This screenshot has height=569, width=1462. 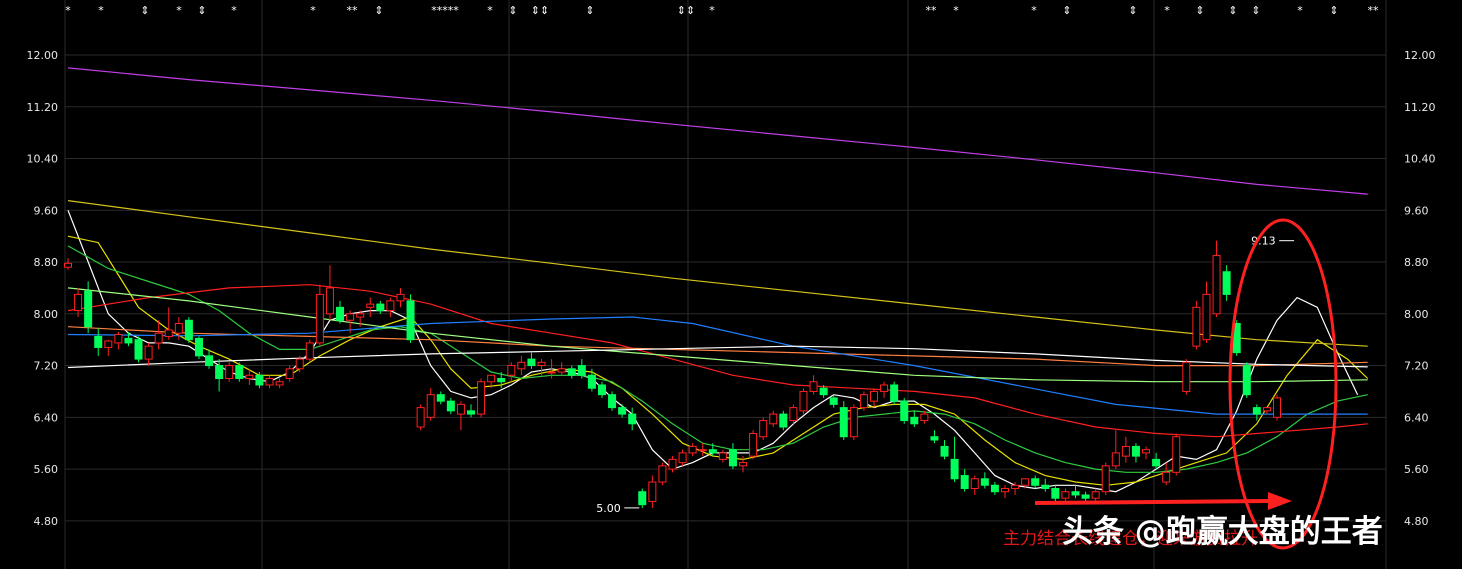 I want to click on y-tick-label-left: 4.80, so click(x=46, y=521).